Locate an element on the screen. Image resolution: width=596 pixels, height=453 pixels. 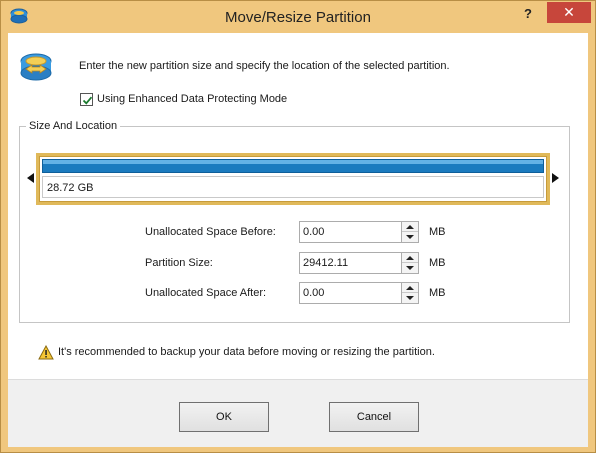
partition-size-spinner: 29412.11 is located at coordinates (359, 263).